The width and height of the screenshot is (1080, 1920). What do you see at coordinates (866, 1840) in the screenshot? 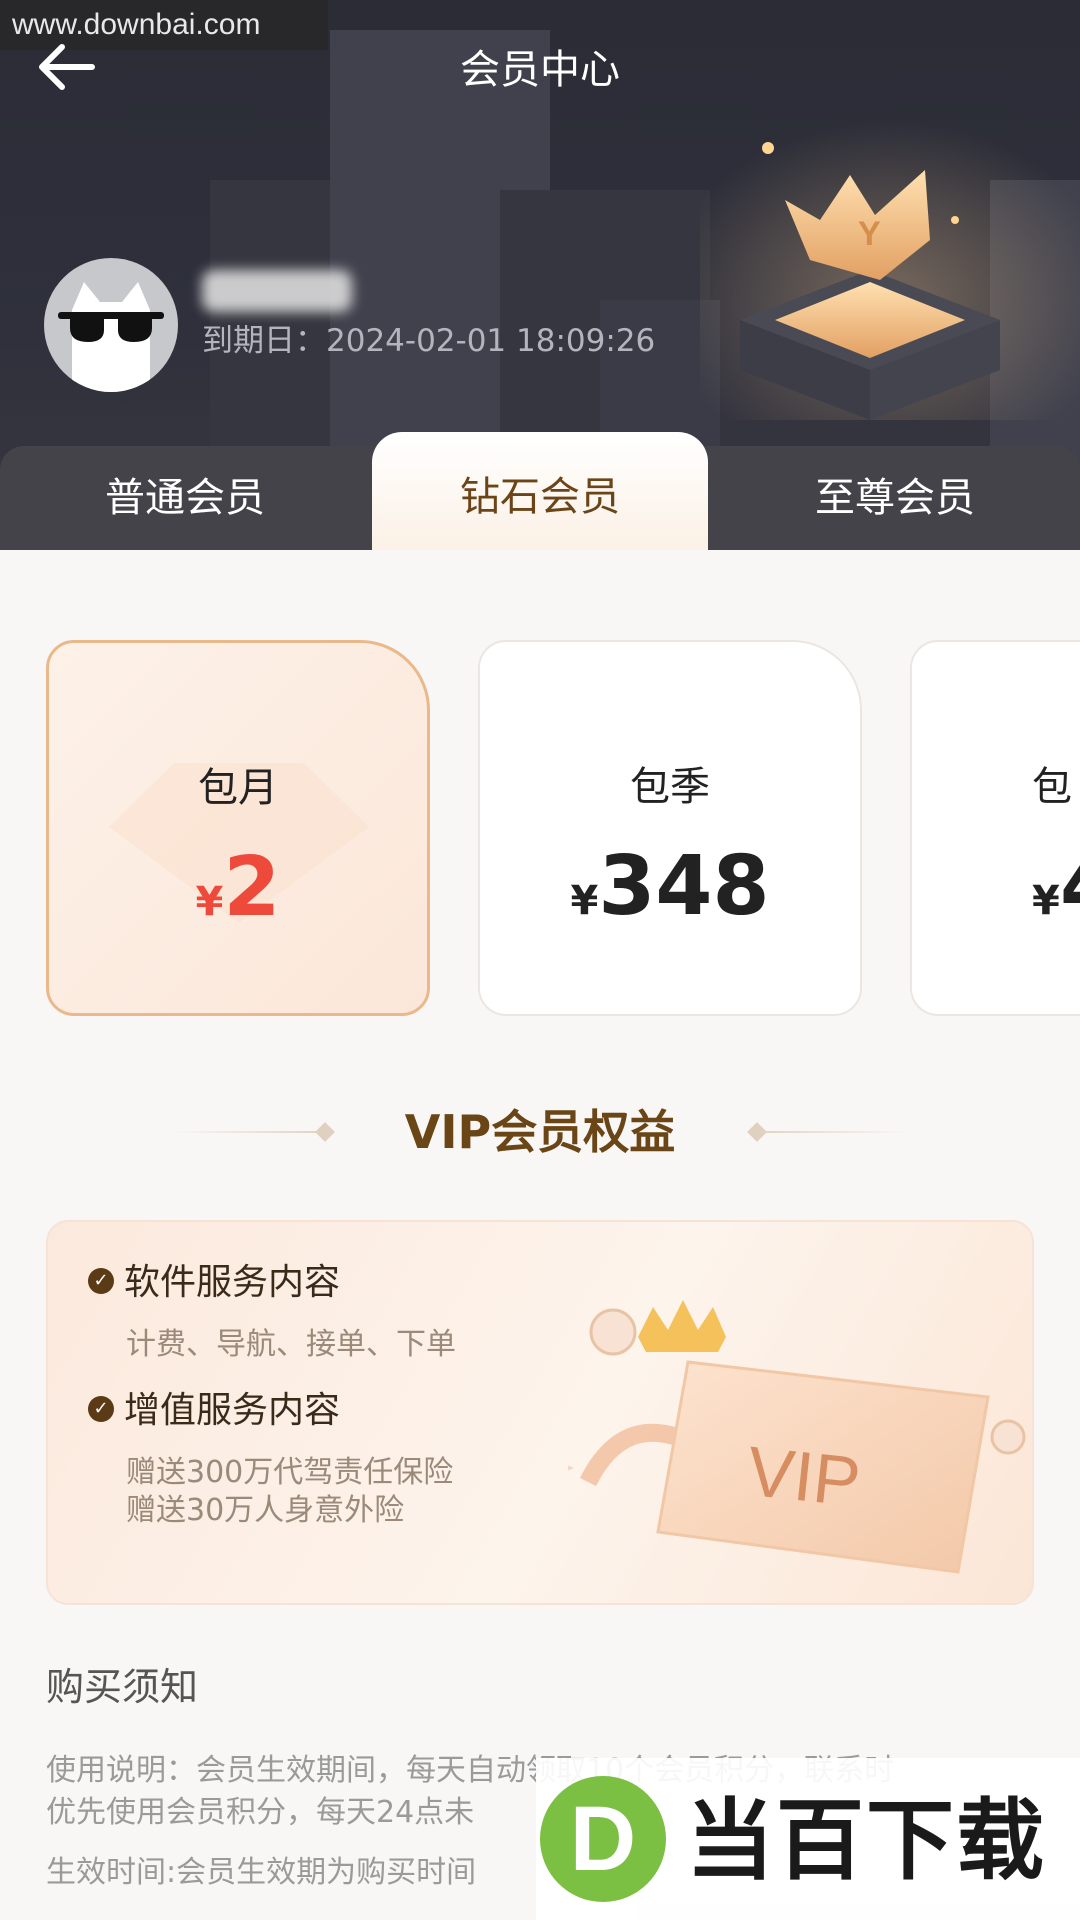
I see `site-name: 当百下载` at bounding box center [866, 1840].